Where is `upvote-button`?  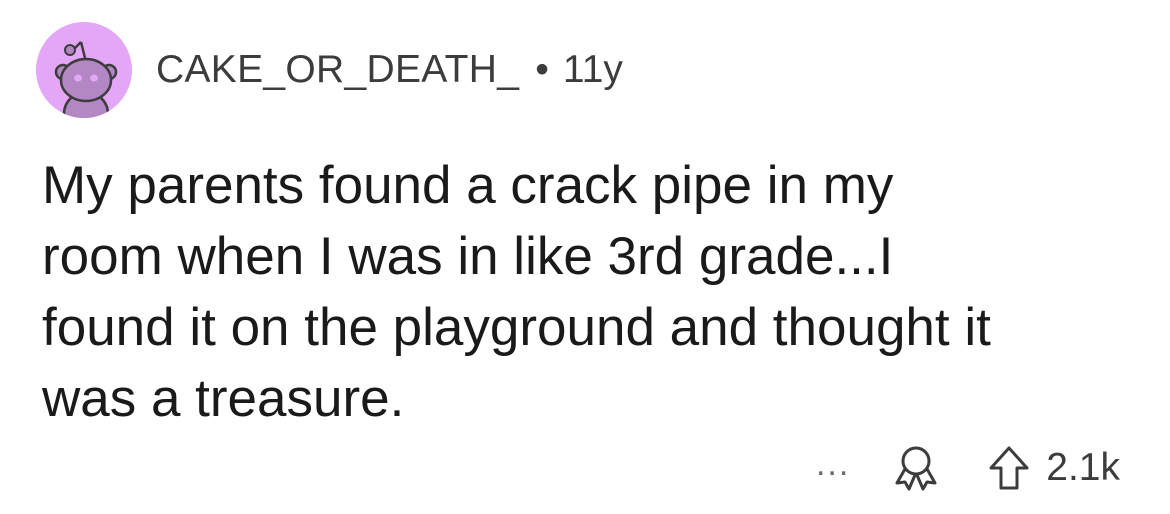 upvote-button is located at coordinates (1009, 468).